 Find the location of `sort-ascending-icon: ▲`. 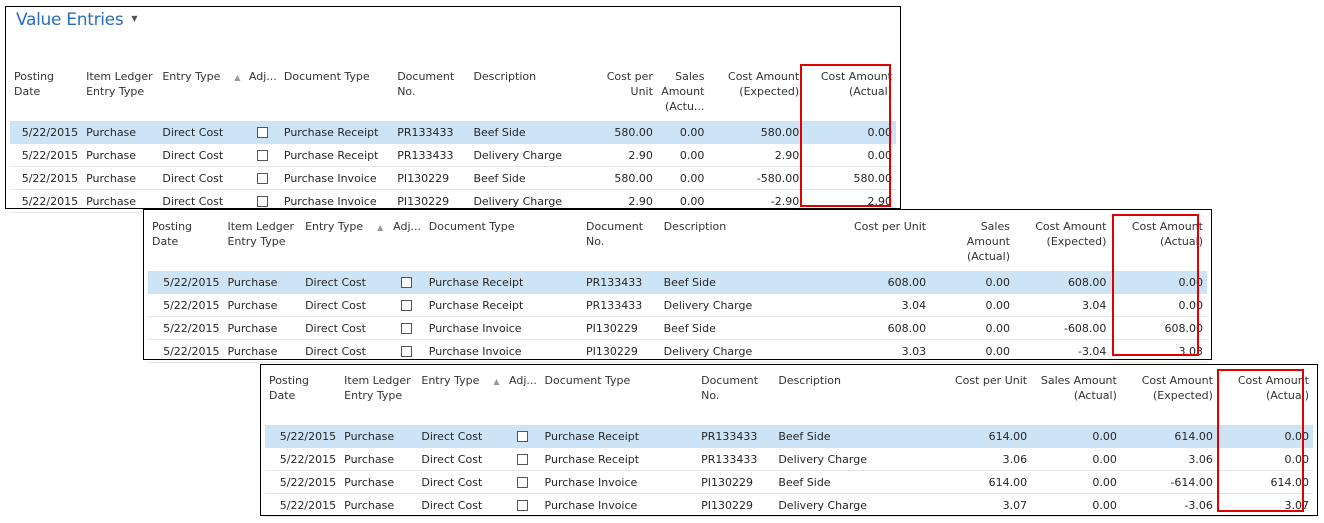

sort-ascending-icon: ▲ is located at coordinates (496, 381).